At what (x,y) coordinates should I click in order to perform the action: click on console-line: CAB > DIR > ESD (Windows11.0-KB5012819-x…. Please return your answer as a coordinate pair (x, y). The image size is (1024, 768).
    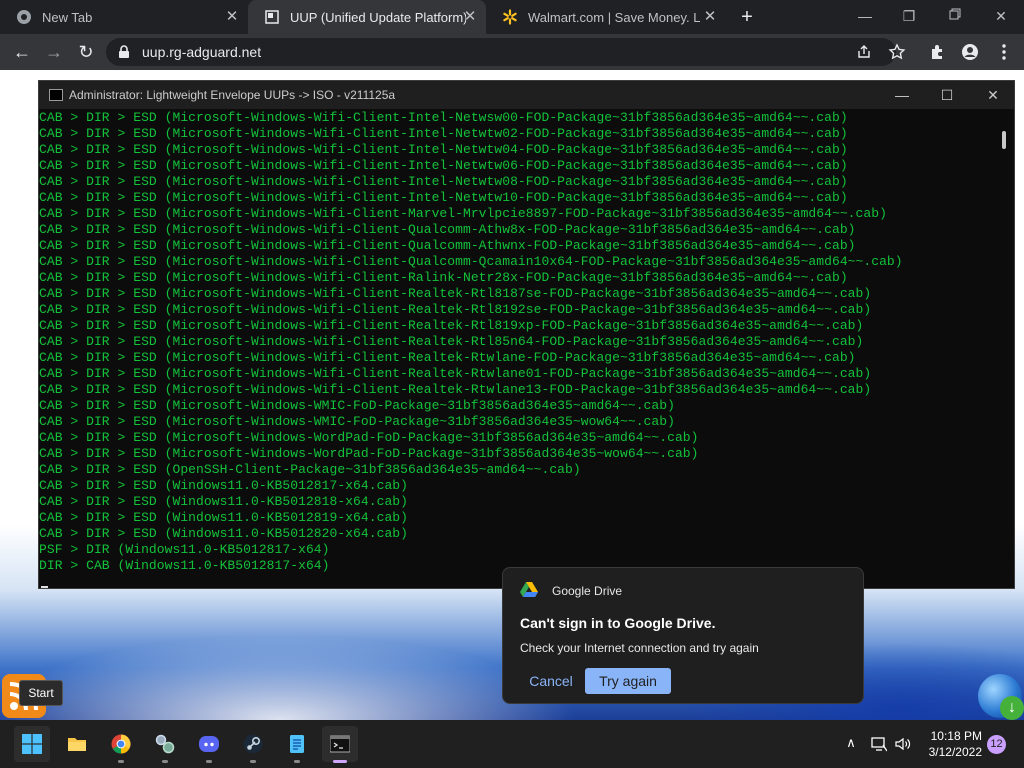
    Looking at the image, I should click on (224, 517).